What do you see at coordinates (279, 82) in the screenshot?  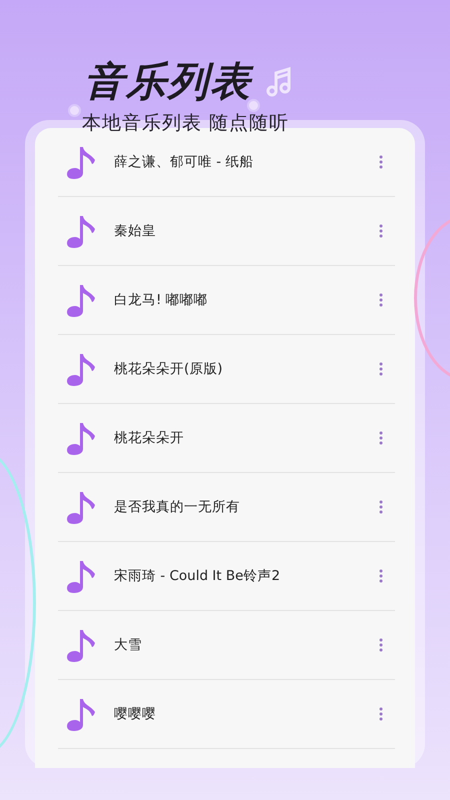 I see `music-notes-icon` at bounding box center [279, 82].